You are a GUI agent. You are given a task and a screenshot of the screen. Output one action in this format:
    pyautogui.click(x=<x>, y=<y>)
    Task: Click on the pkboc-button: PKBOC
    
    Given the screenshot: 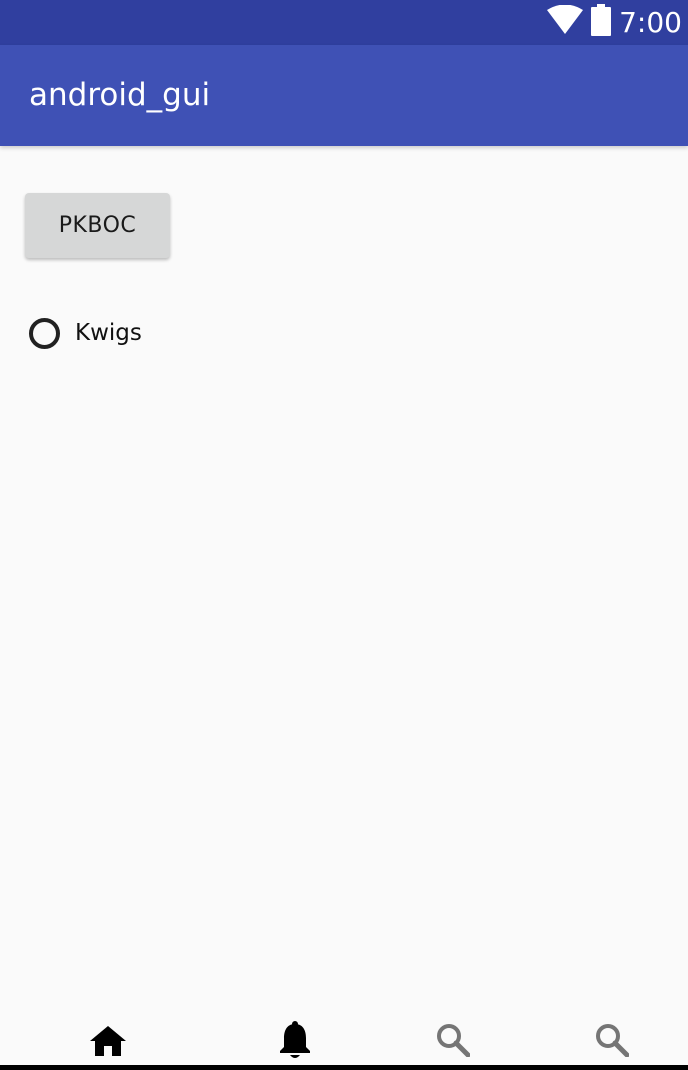 What is the action you would take?
    pyautogui.click(x=97, y=225)
    